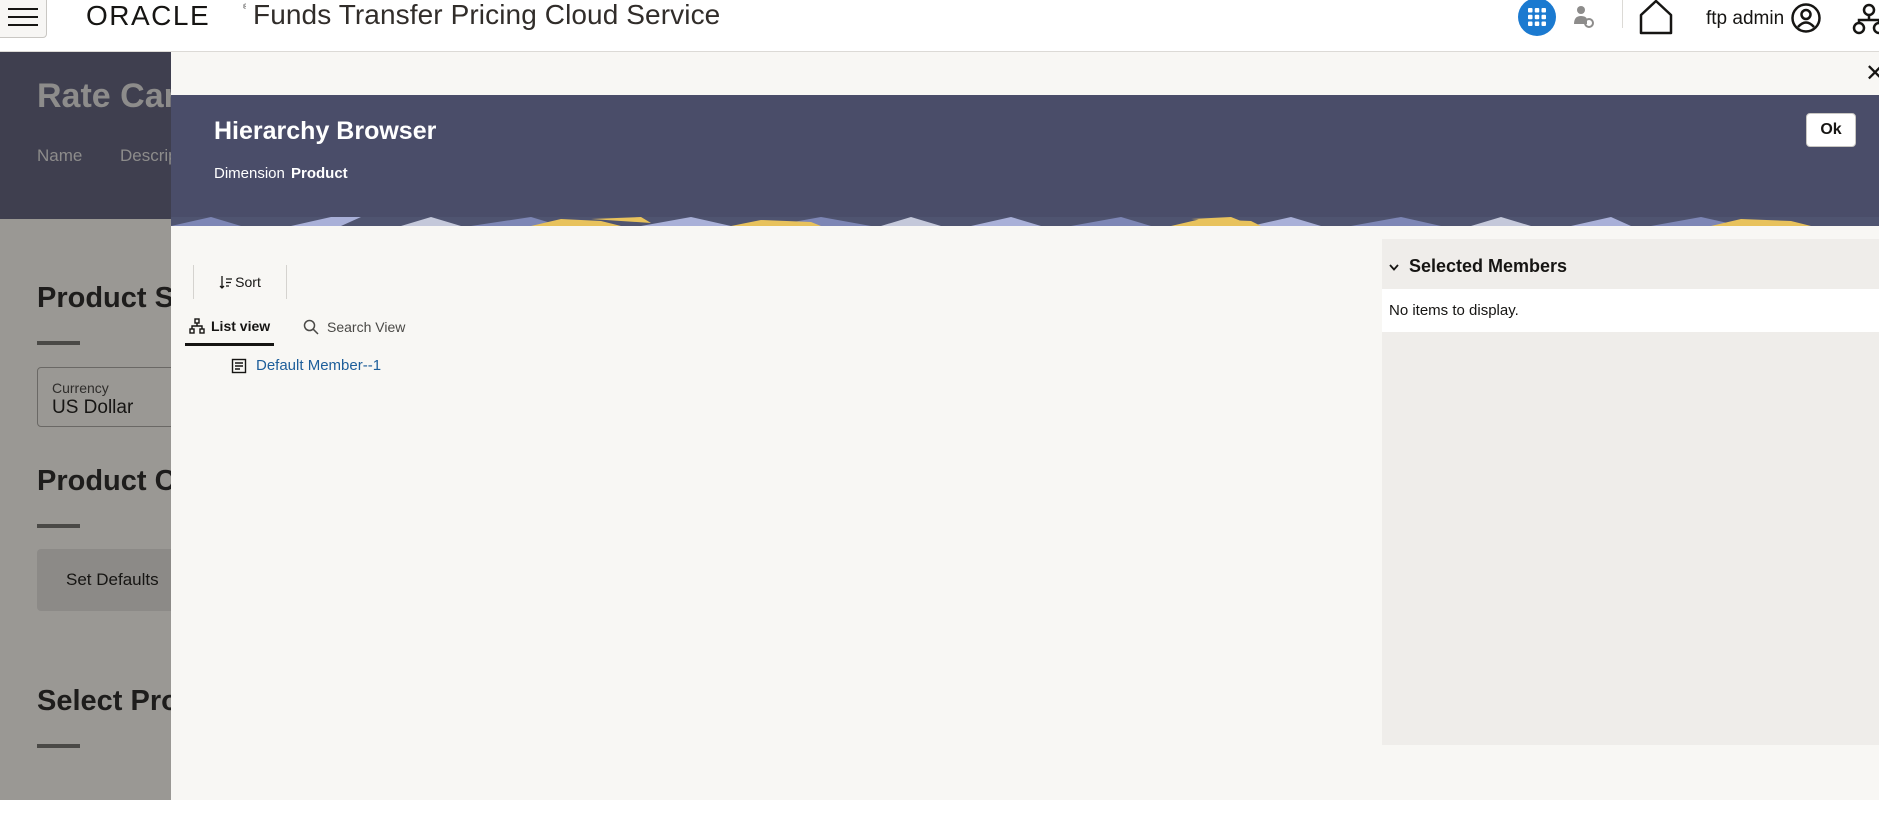 The width and height of the screenshot is (1879, 813). I want to click on oracle-logo: ORACLE ®, so click(166, 15).